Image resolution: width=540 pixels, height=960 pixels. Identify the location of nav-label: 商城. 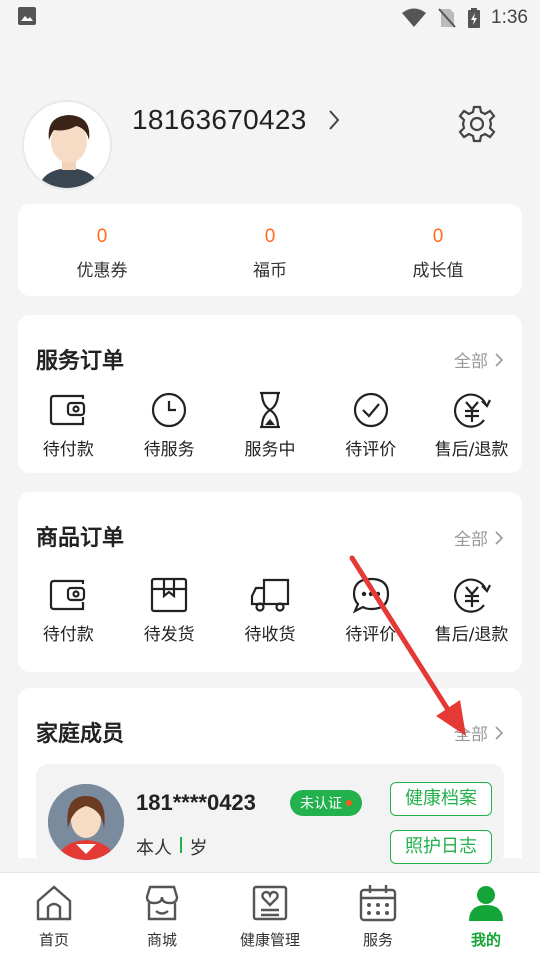
(161, 940).